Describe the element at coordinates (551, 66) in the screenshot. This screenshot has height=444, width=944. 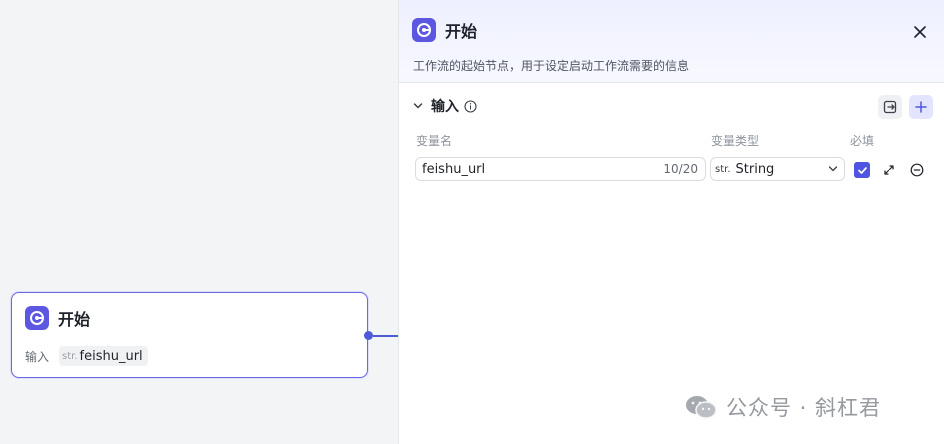
I see `panel-description: 工作流的起始节点，用于设定启动工作流需要的信息` at that location.